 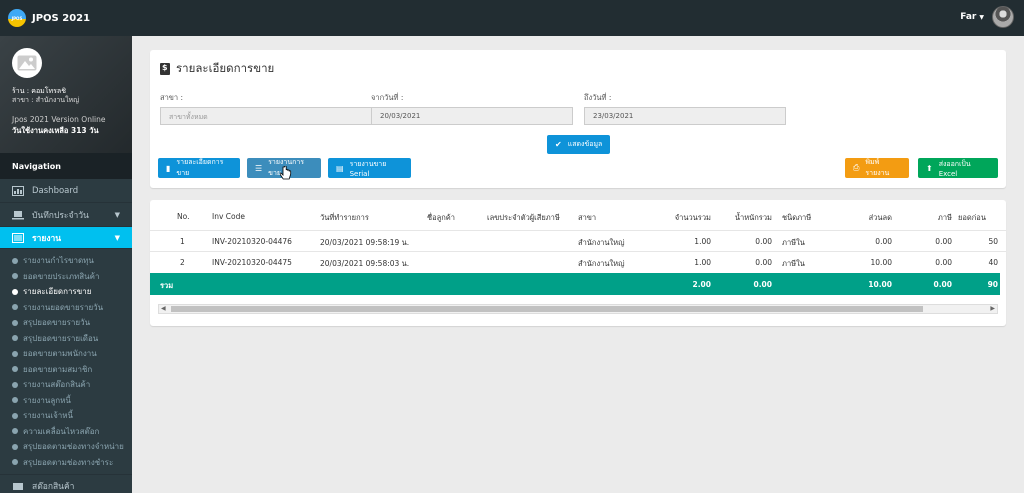 I want to click on col-subtotal: ยอดก่อน, so click(x=972, y=218).